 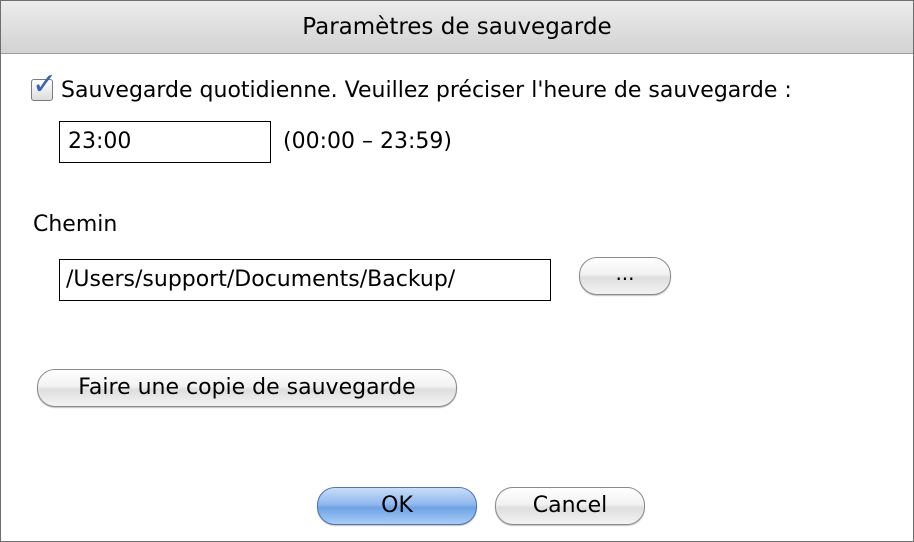 I want to click on checkmark-icon: ✓, so click(x=45, y=84).